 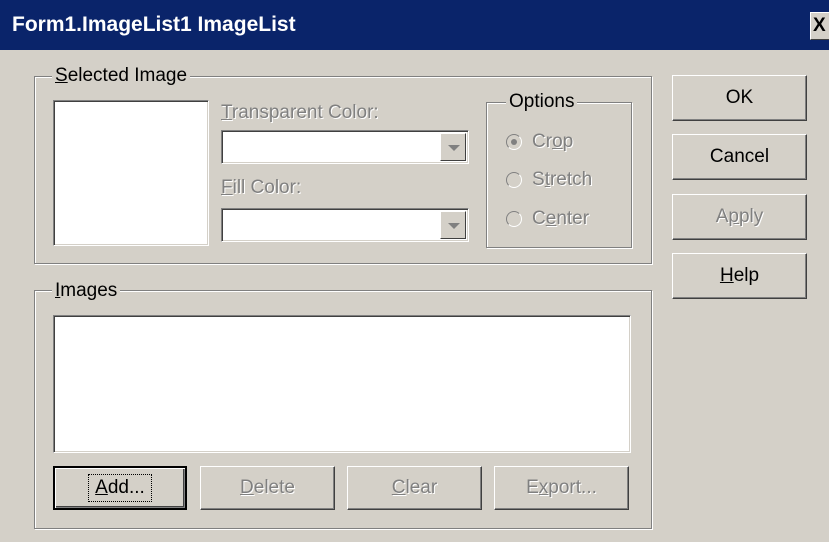 I want to click on fill-color-mnemonic: F, so click(x=227, y=187).